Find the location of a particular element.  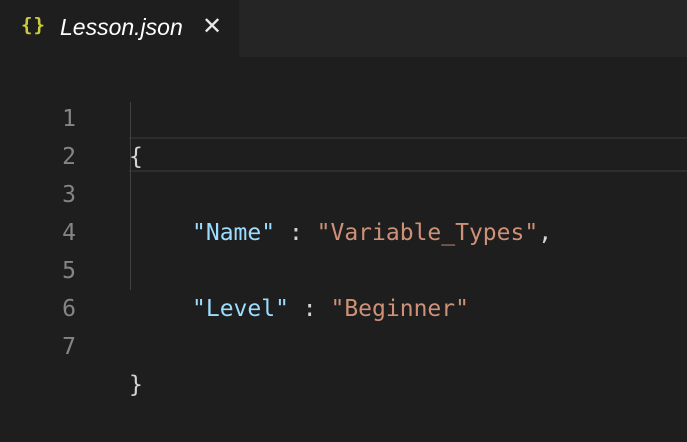

tab-bar: {} Lesson.json ✕ is located at coordinates (343, 28).